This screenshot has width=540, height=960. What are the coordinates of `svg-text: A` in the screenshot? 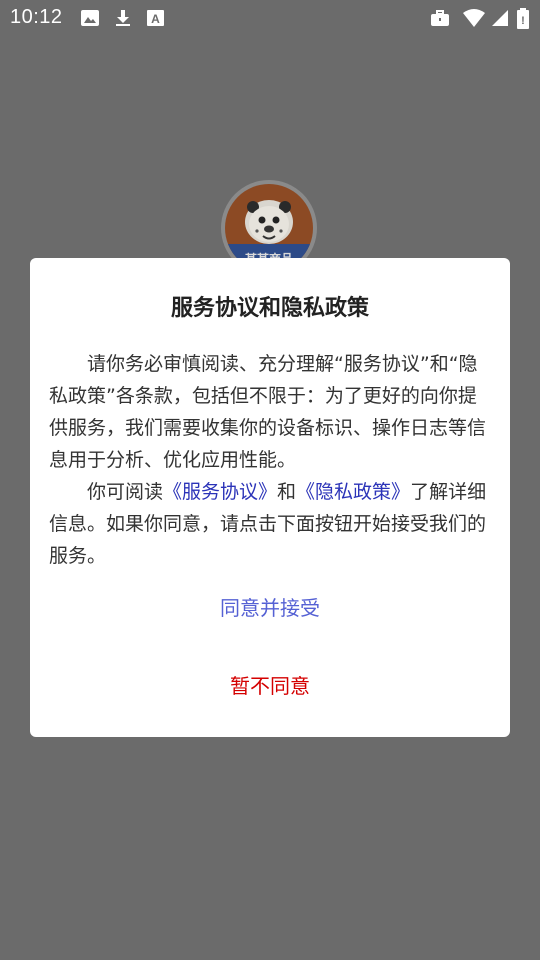 It's located at (155, 19).